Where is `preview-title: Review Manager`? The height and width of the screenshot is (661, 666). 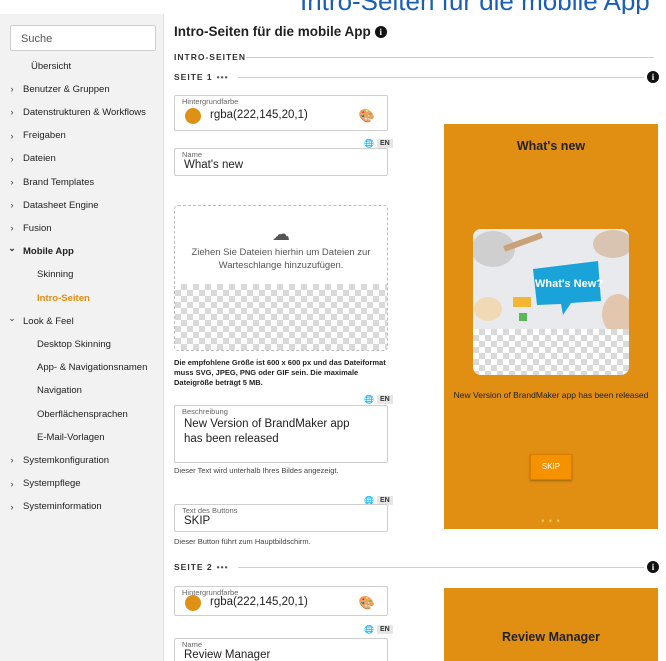 preview-title: Review Manager is located at coordinates (551, 637).